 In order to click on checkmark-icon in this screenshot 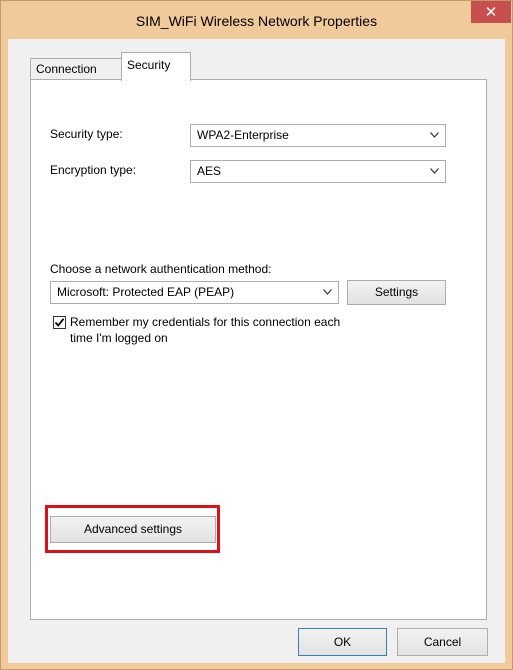, I will do `click(59, 322)`.